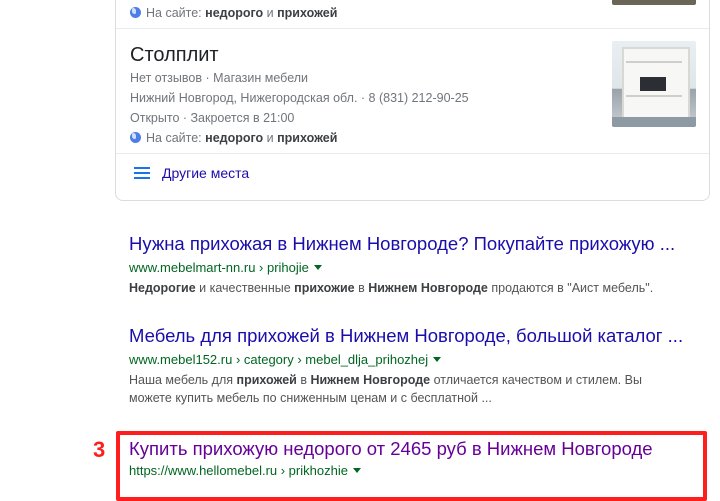 The image size is (720, 501). I want to click on place-site-line: На сайте: недорого и прихожей, so click(233, 138).